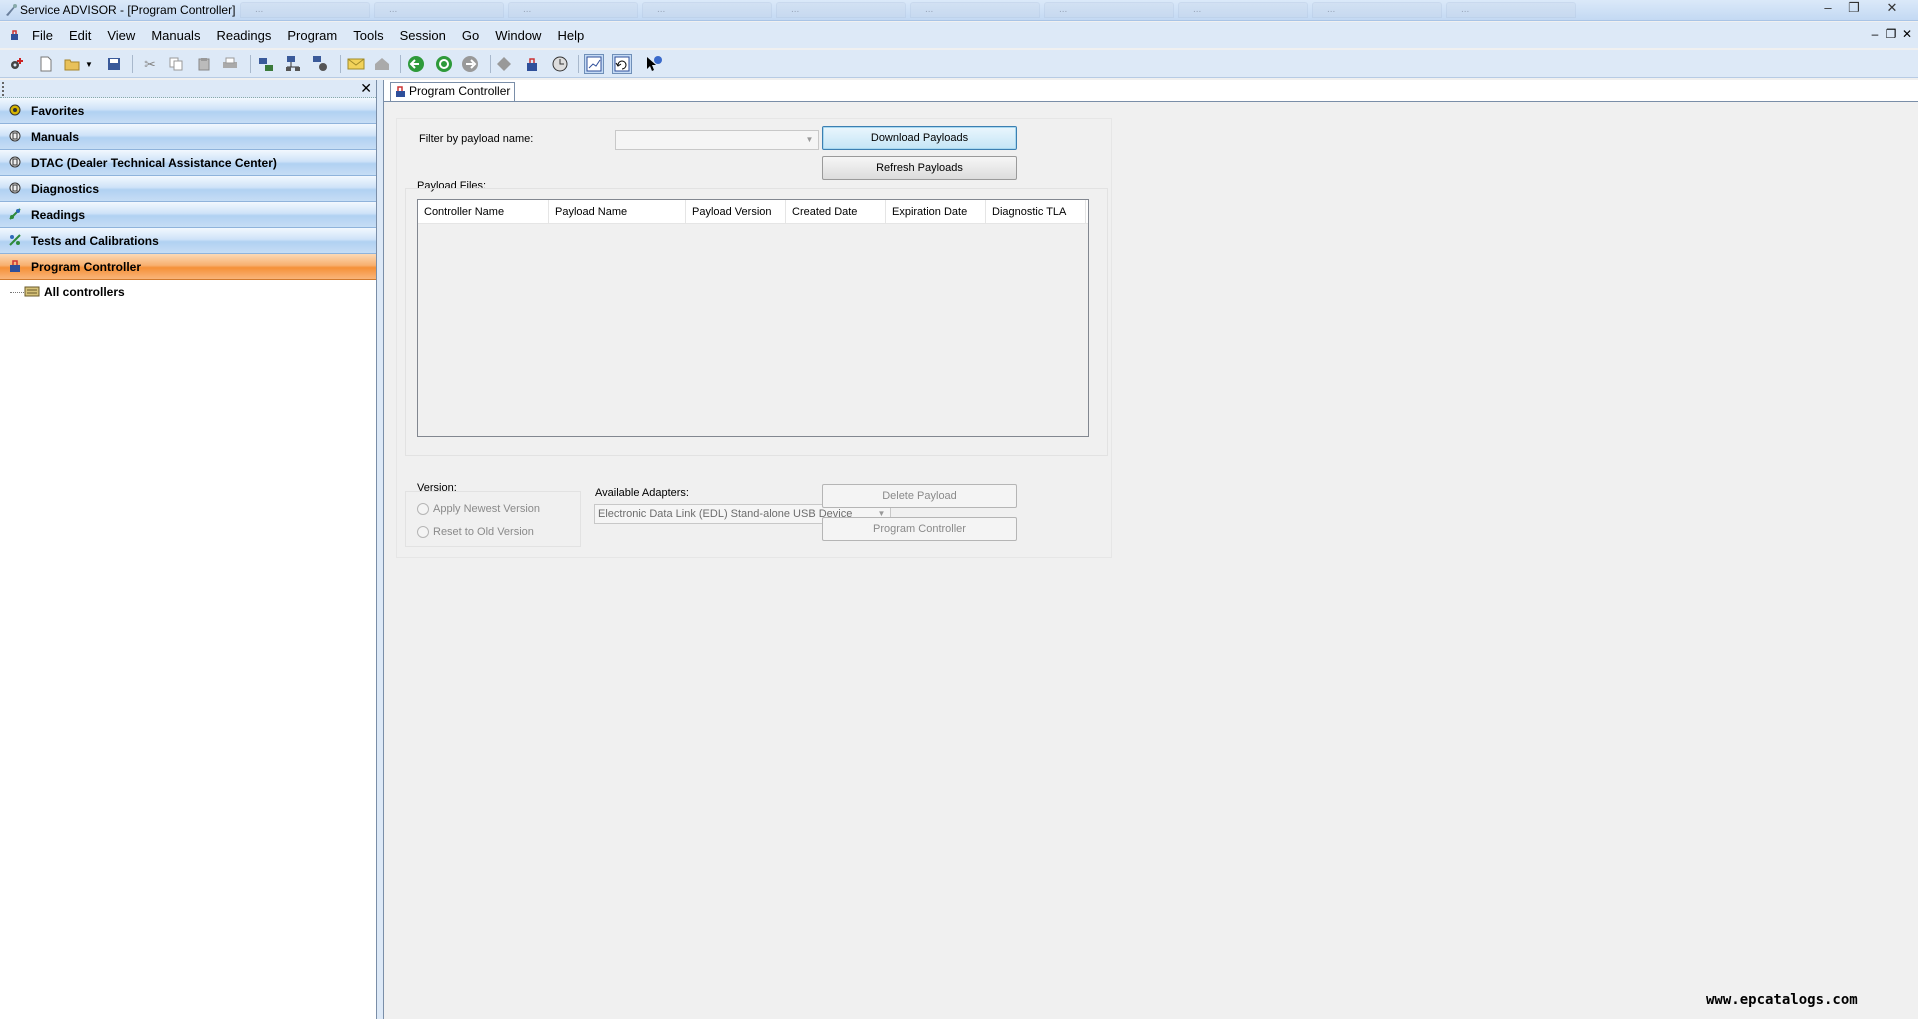 The image size is (1918, 1019). I want to click on menu-manuals: Manuals, so click(175, 35).